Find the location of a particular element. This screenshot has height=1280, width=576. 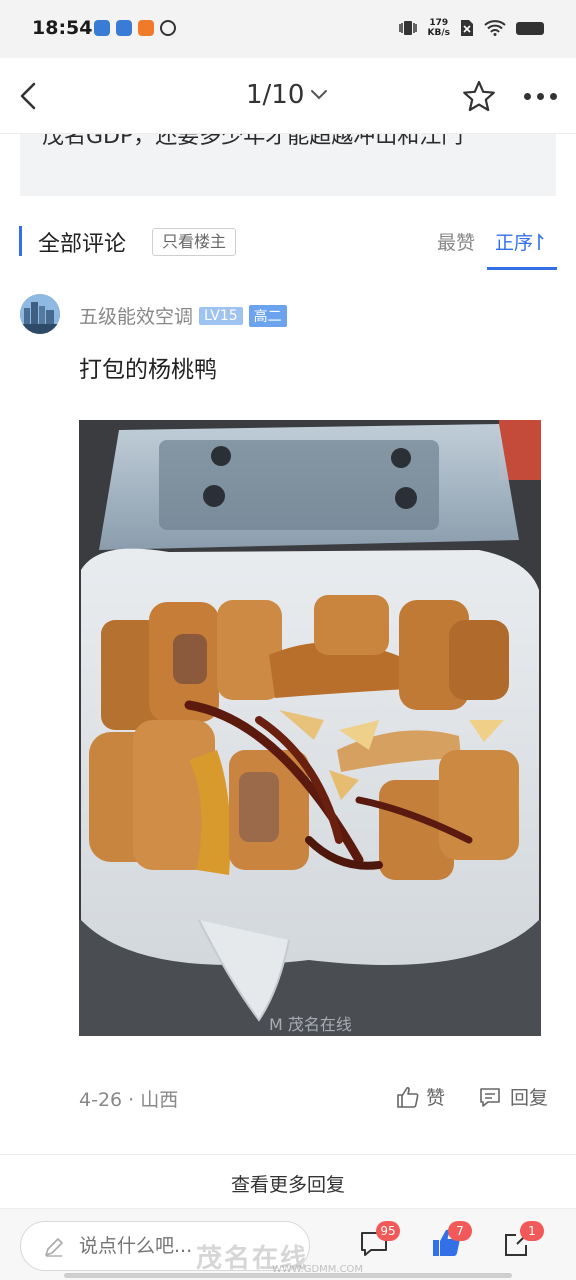

level-badge: LV15 is located at coordinates (221, 315).